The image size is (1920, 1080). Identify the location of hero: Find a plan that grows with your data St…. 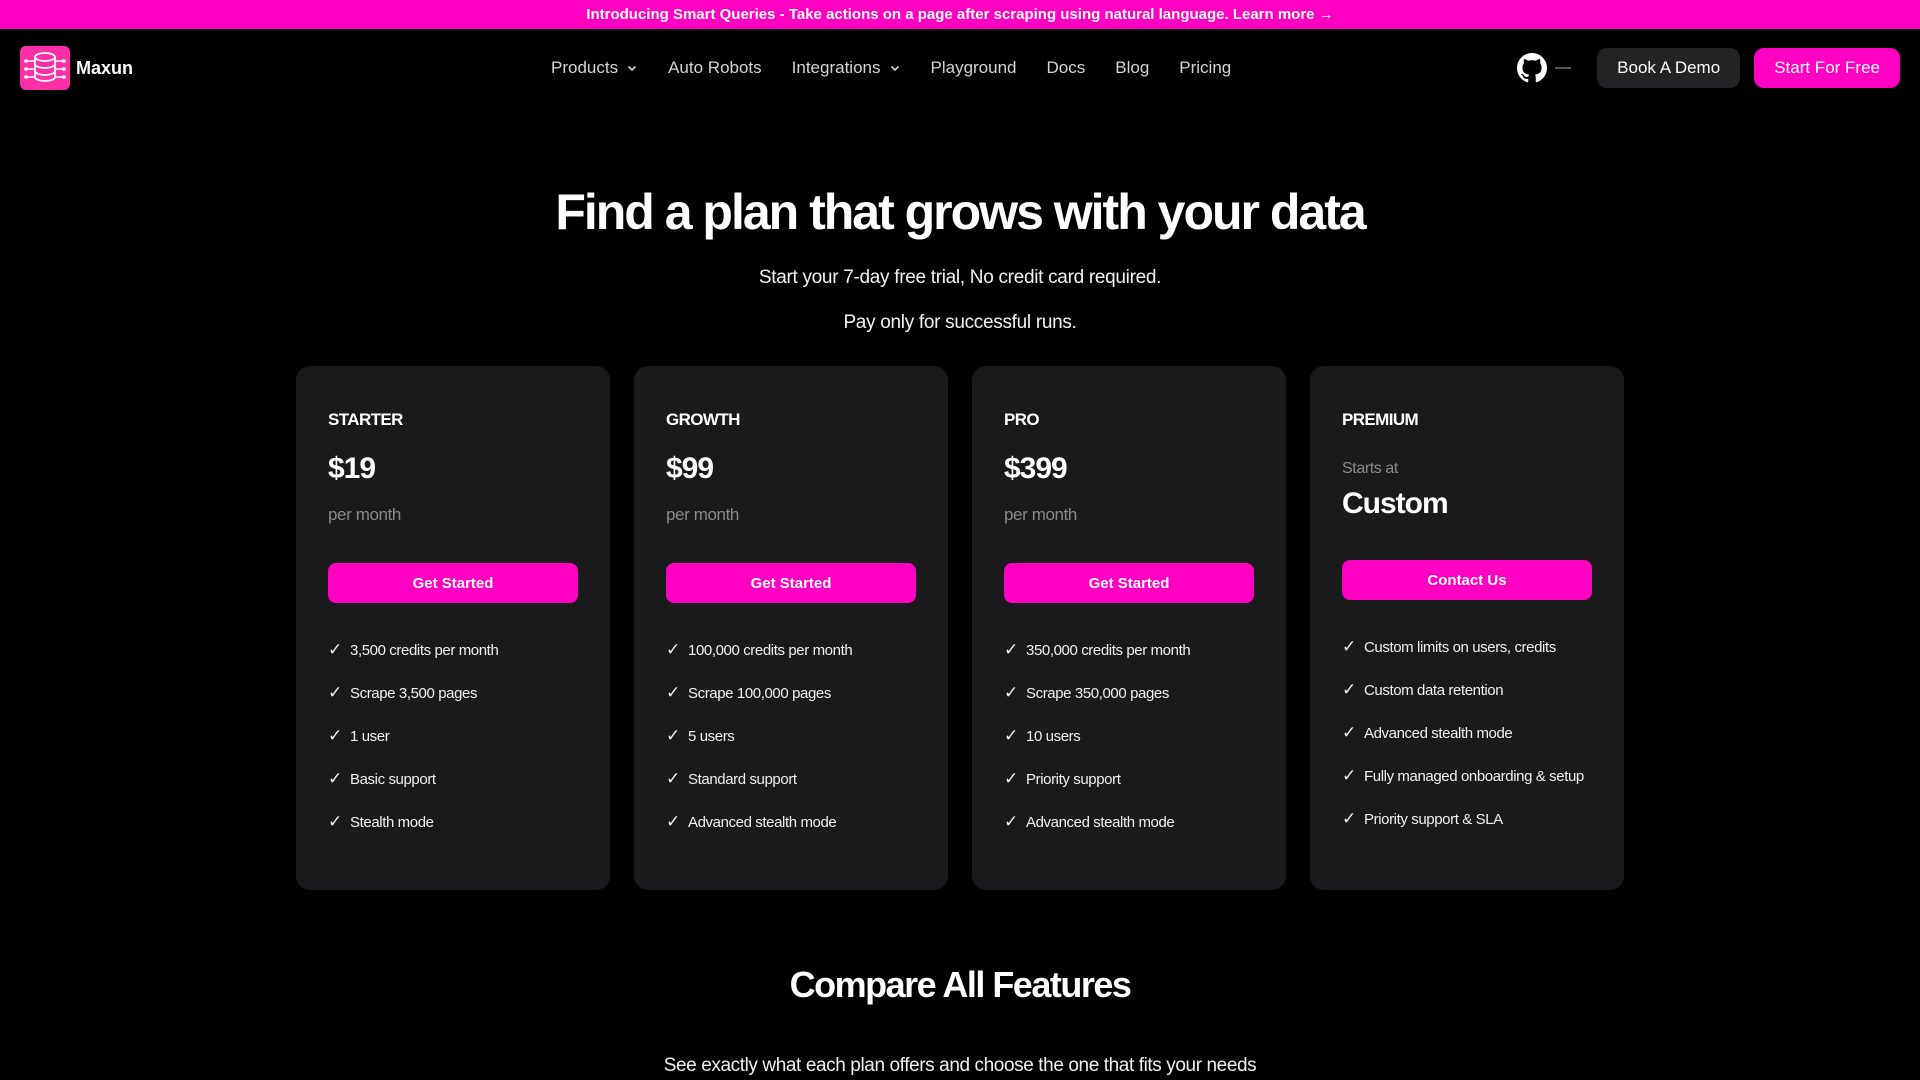
(960, 258).